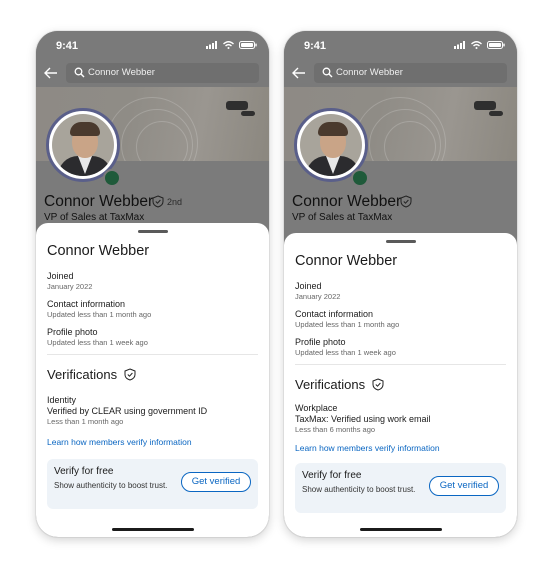  I want to click on verification-detail: TaxMax: Verified using work email, so click(363, 419).